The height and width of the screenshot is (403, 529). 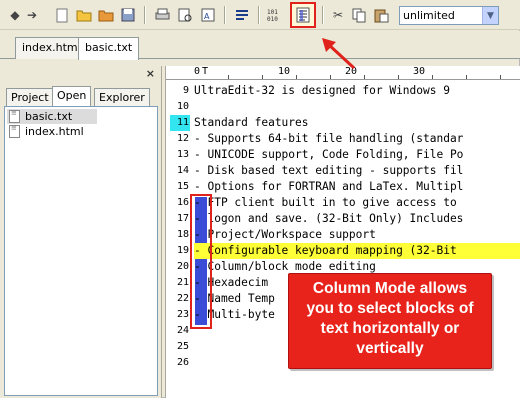 I want to click on line-number: 20, so click(x=182, y=266).